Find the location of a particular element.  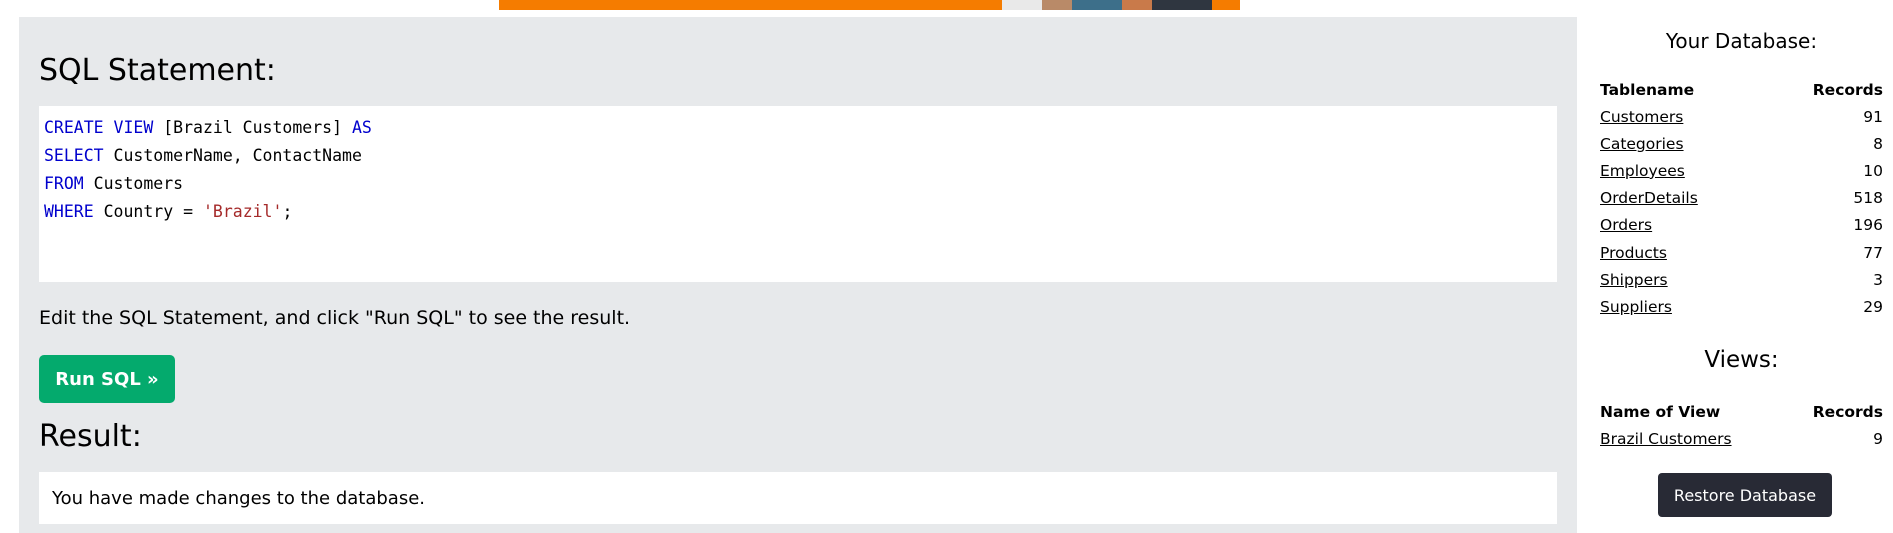

table-row-records-cell: 91 is located at coordinates (1873, 116).